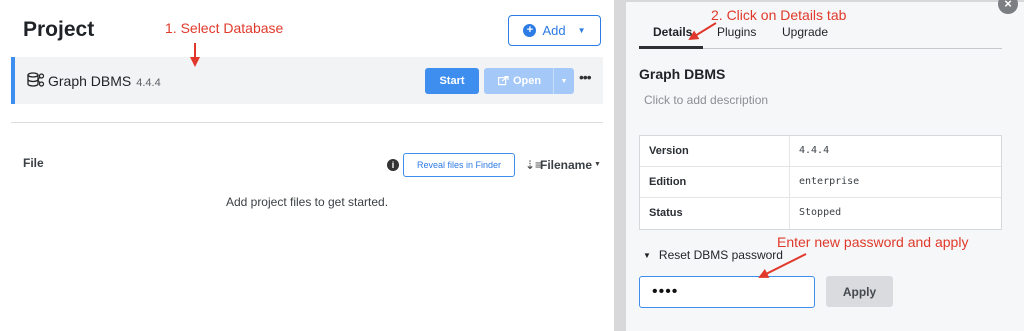  Describe the element at coordinates (706, 100) in the screenshot. I see `description-field: Click to add description` at that location.